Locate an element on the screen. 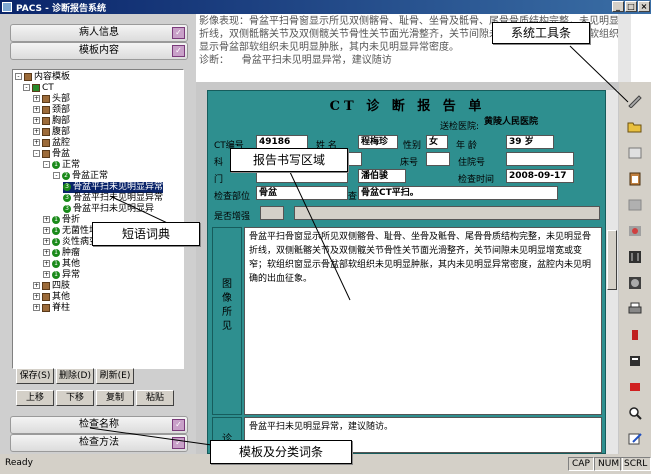  arrow-toolbar is located at coordinates (599, 74).